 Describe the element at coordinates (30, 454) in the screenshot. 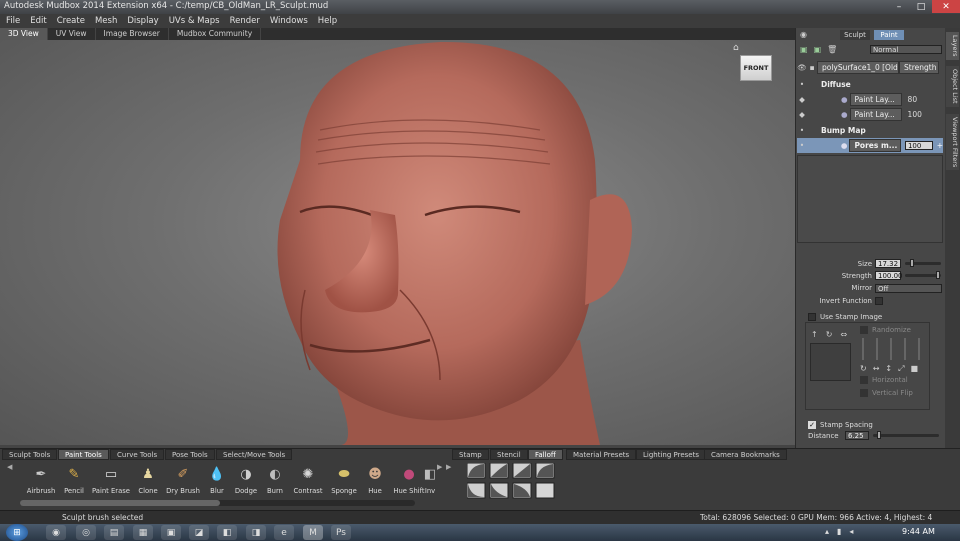

I see `tab-sculpt-tools: Sculpt Tools` at that location.